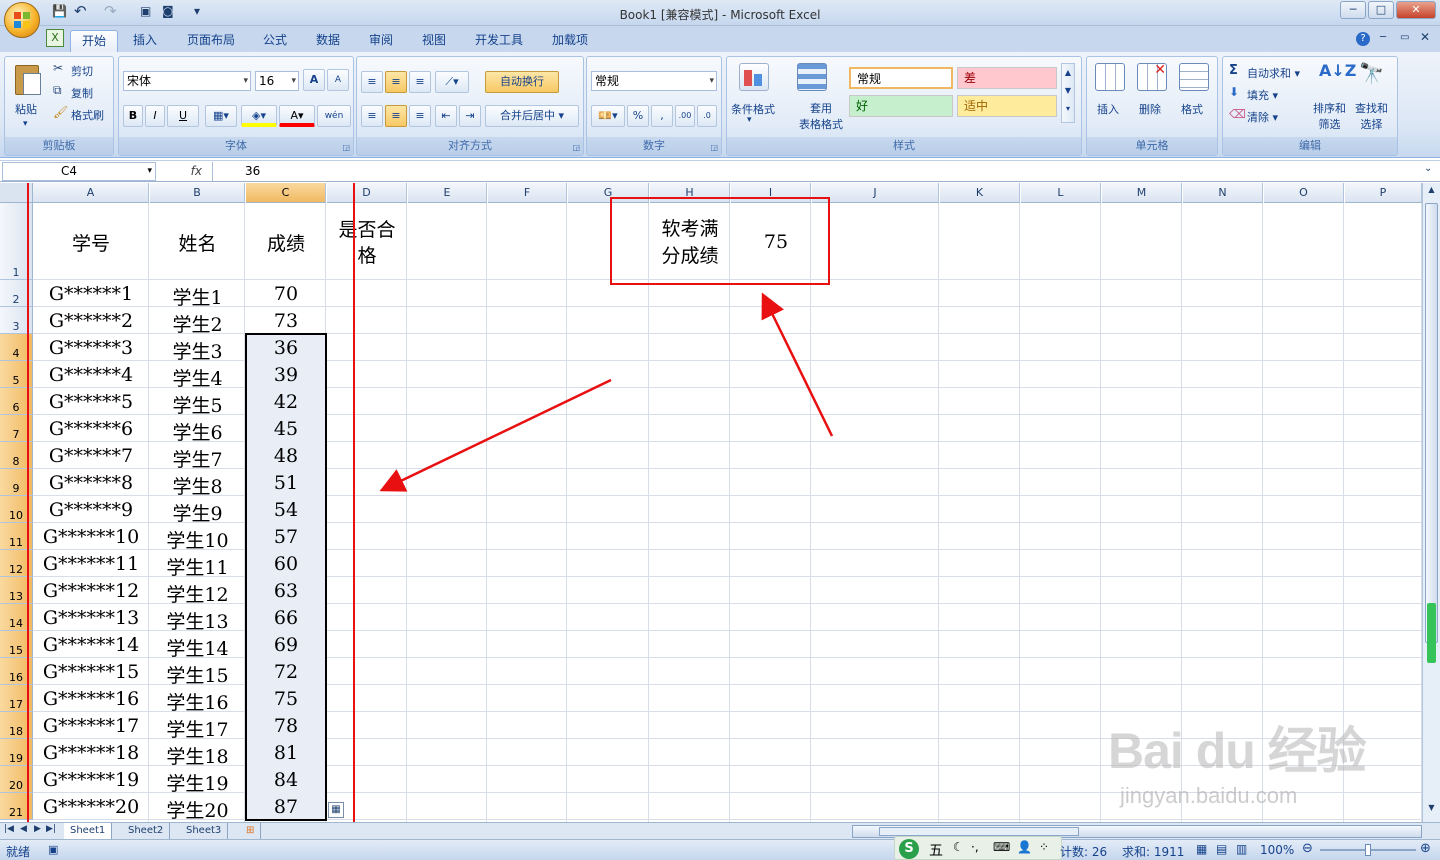 The height and width of the screenshot is (860, 1440). I want to click on bold-button: B, so click(133, 116).